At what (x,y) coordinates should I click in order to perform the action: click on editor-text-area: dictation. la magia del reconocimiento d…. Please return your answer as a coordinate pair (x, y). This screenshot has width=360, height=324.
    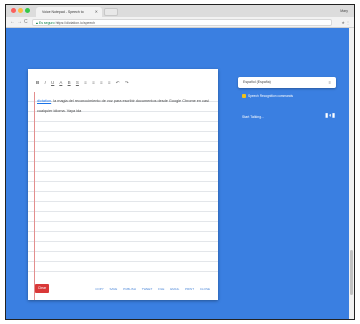
    Looking at the image, I should click on (125, 106).